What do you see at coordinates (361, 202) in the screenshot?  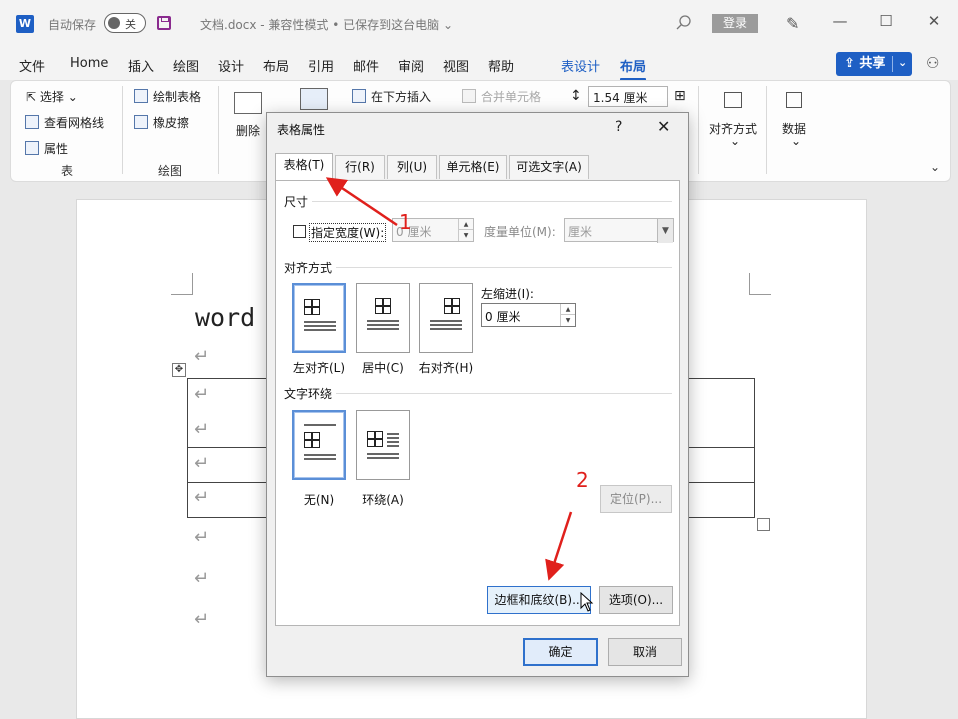 I see `arrow-to-table-tab` at bounding box center [361, 202].